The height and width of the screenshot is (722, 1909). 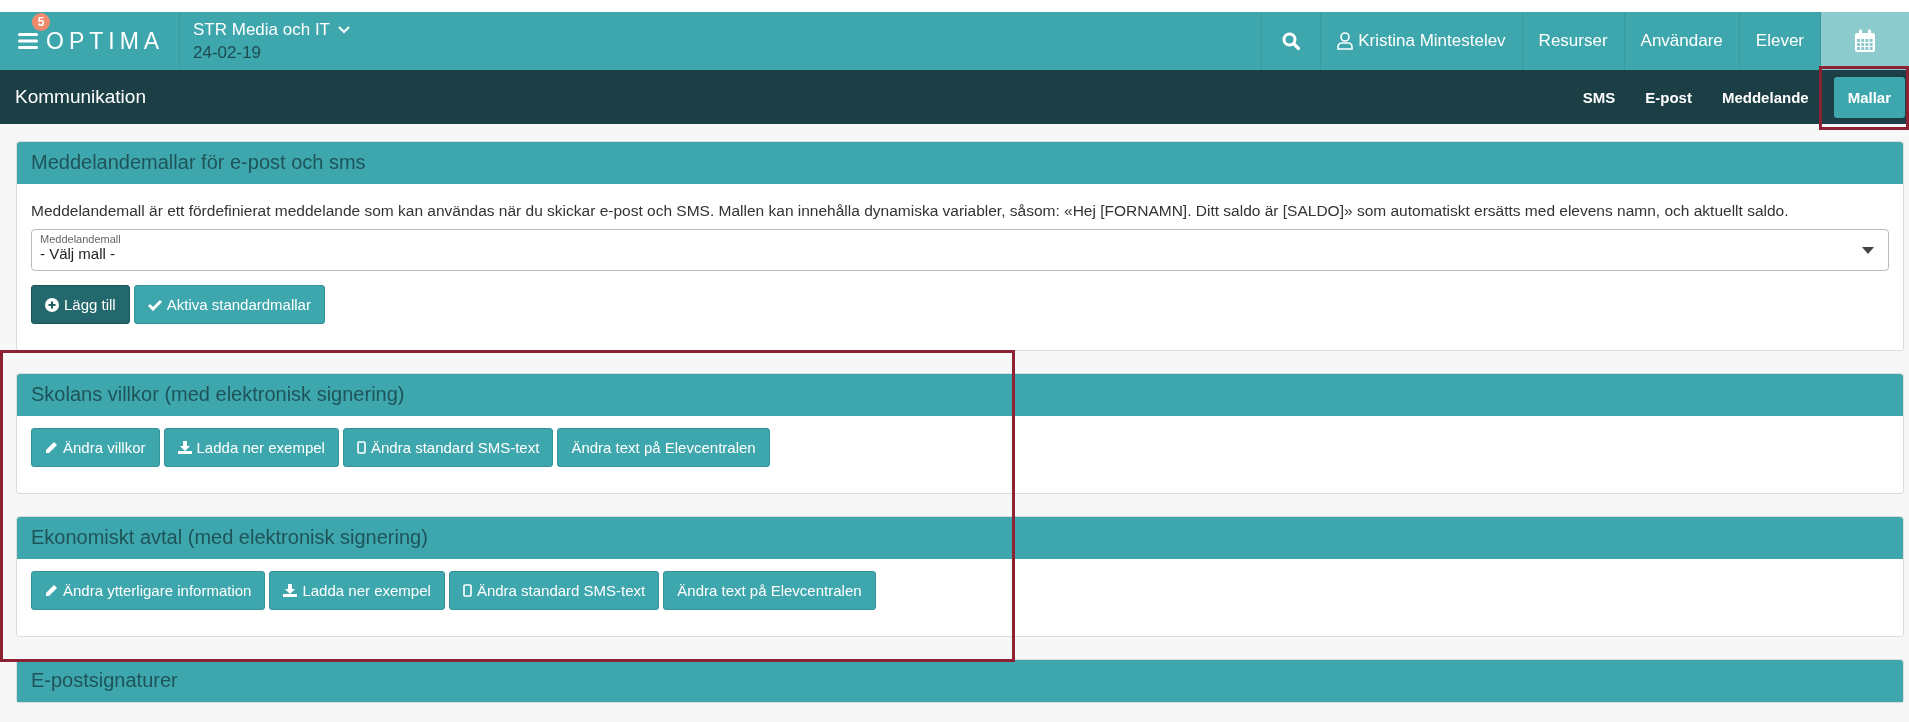 I want to click on chevron-down-icon, so click(x=344, y=29).